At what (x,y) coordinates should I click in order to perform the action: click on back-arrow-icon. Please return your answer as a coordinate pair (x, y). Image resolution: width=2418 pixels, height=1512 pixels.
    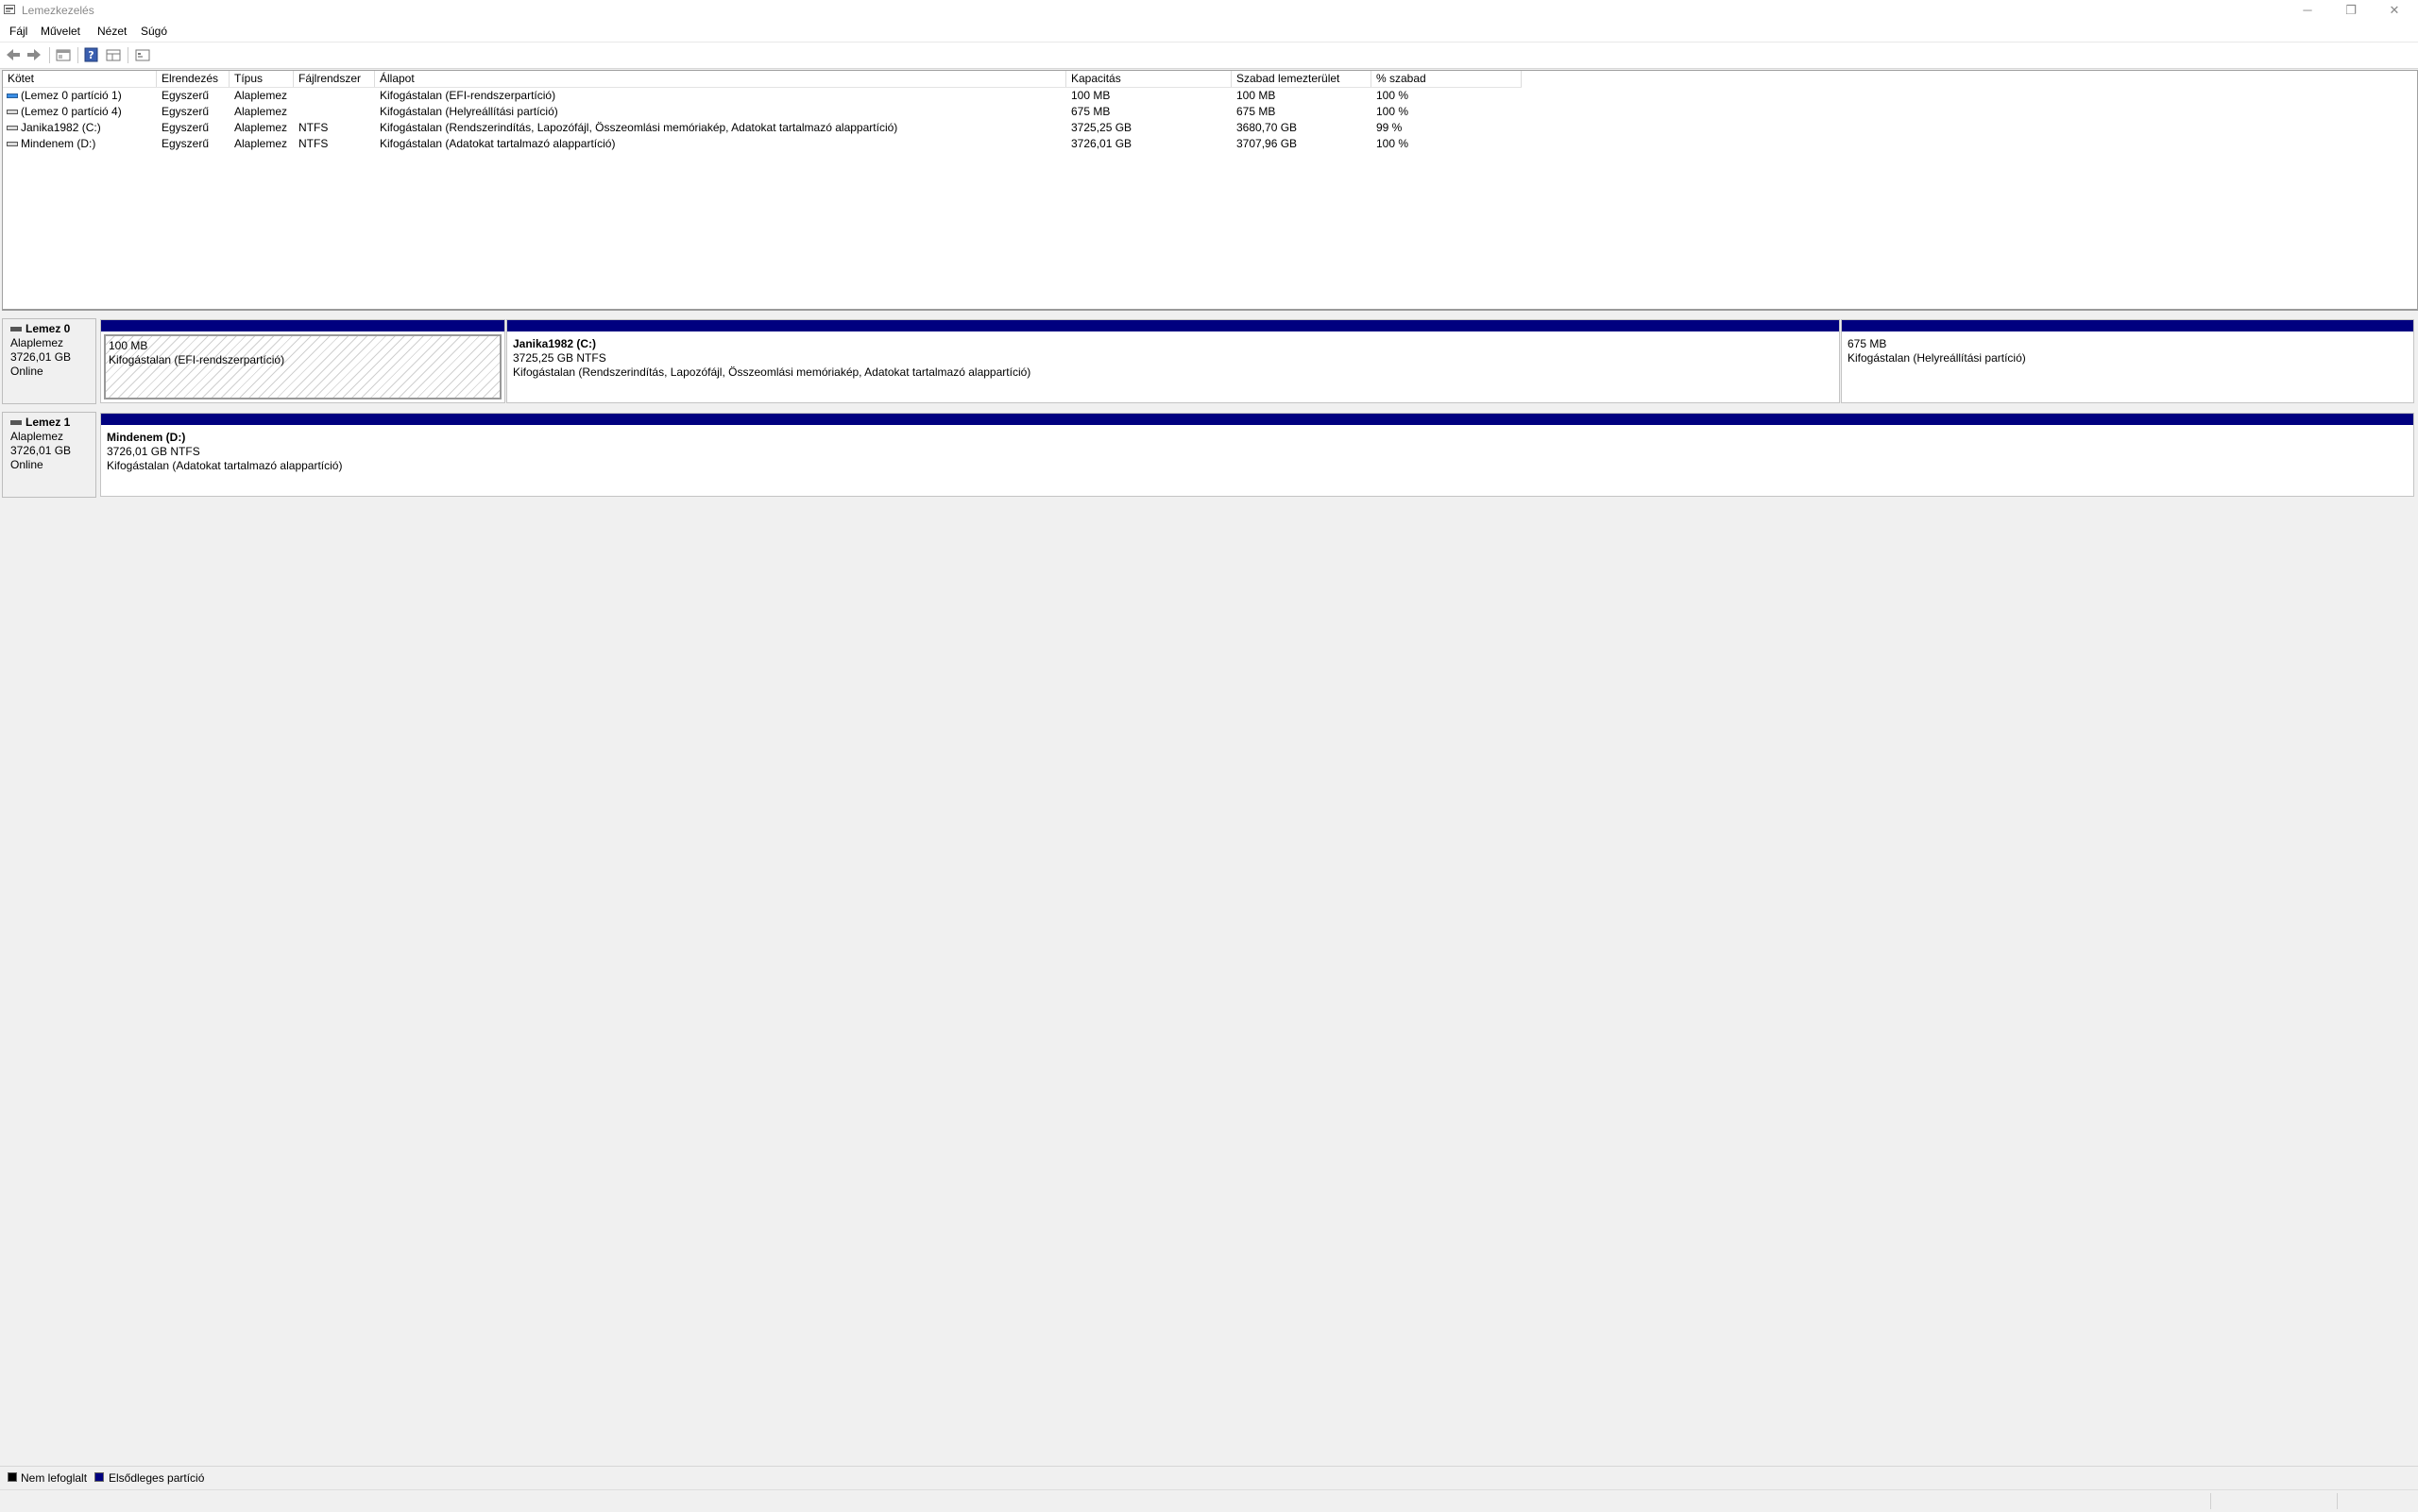
    Looking at the image, I should click on (13, 55).